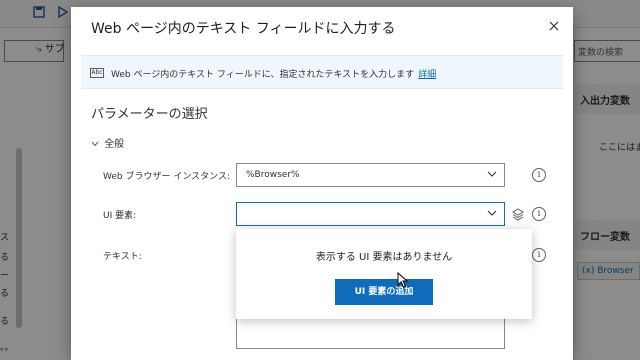  Describe the element at coordinates (370, 214) in the screenshot. I see `ui-element-select` at that location.